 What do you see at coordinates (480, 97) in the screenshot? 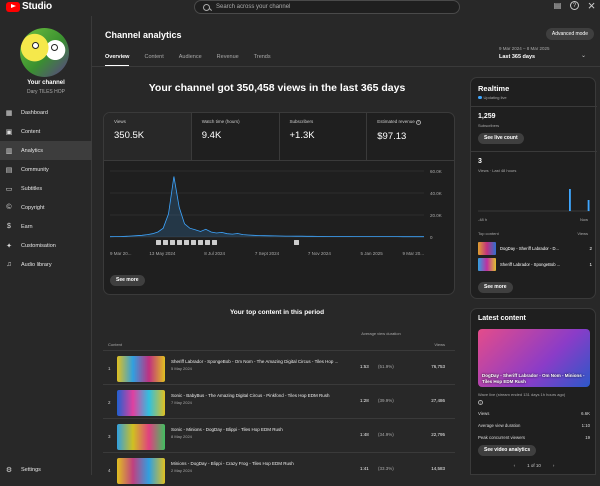
I see `live-dot-icon` at bounding box center [480, 97].